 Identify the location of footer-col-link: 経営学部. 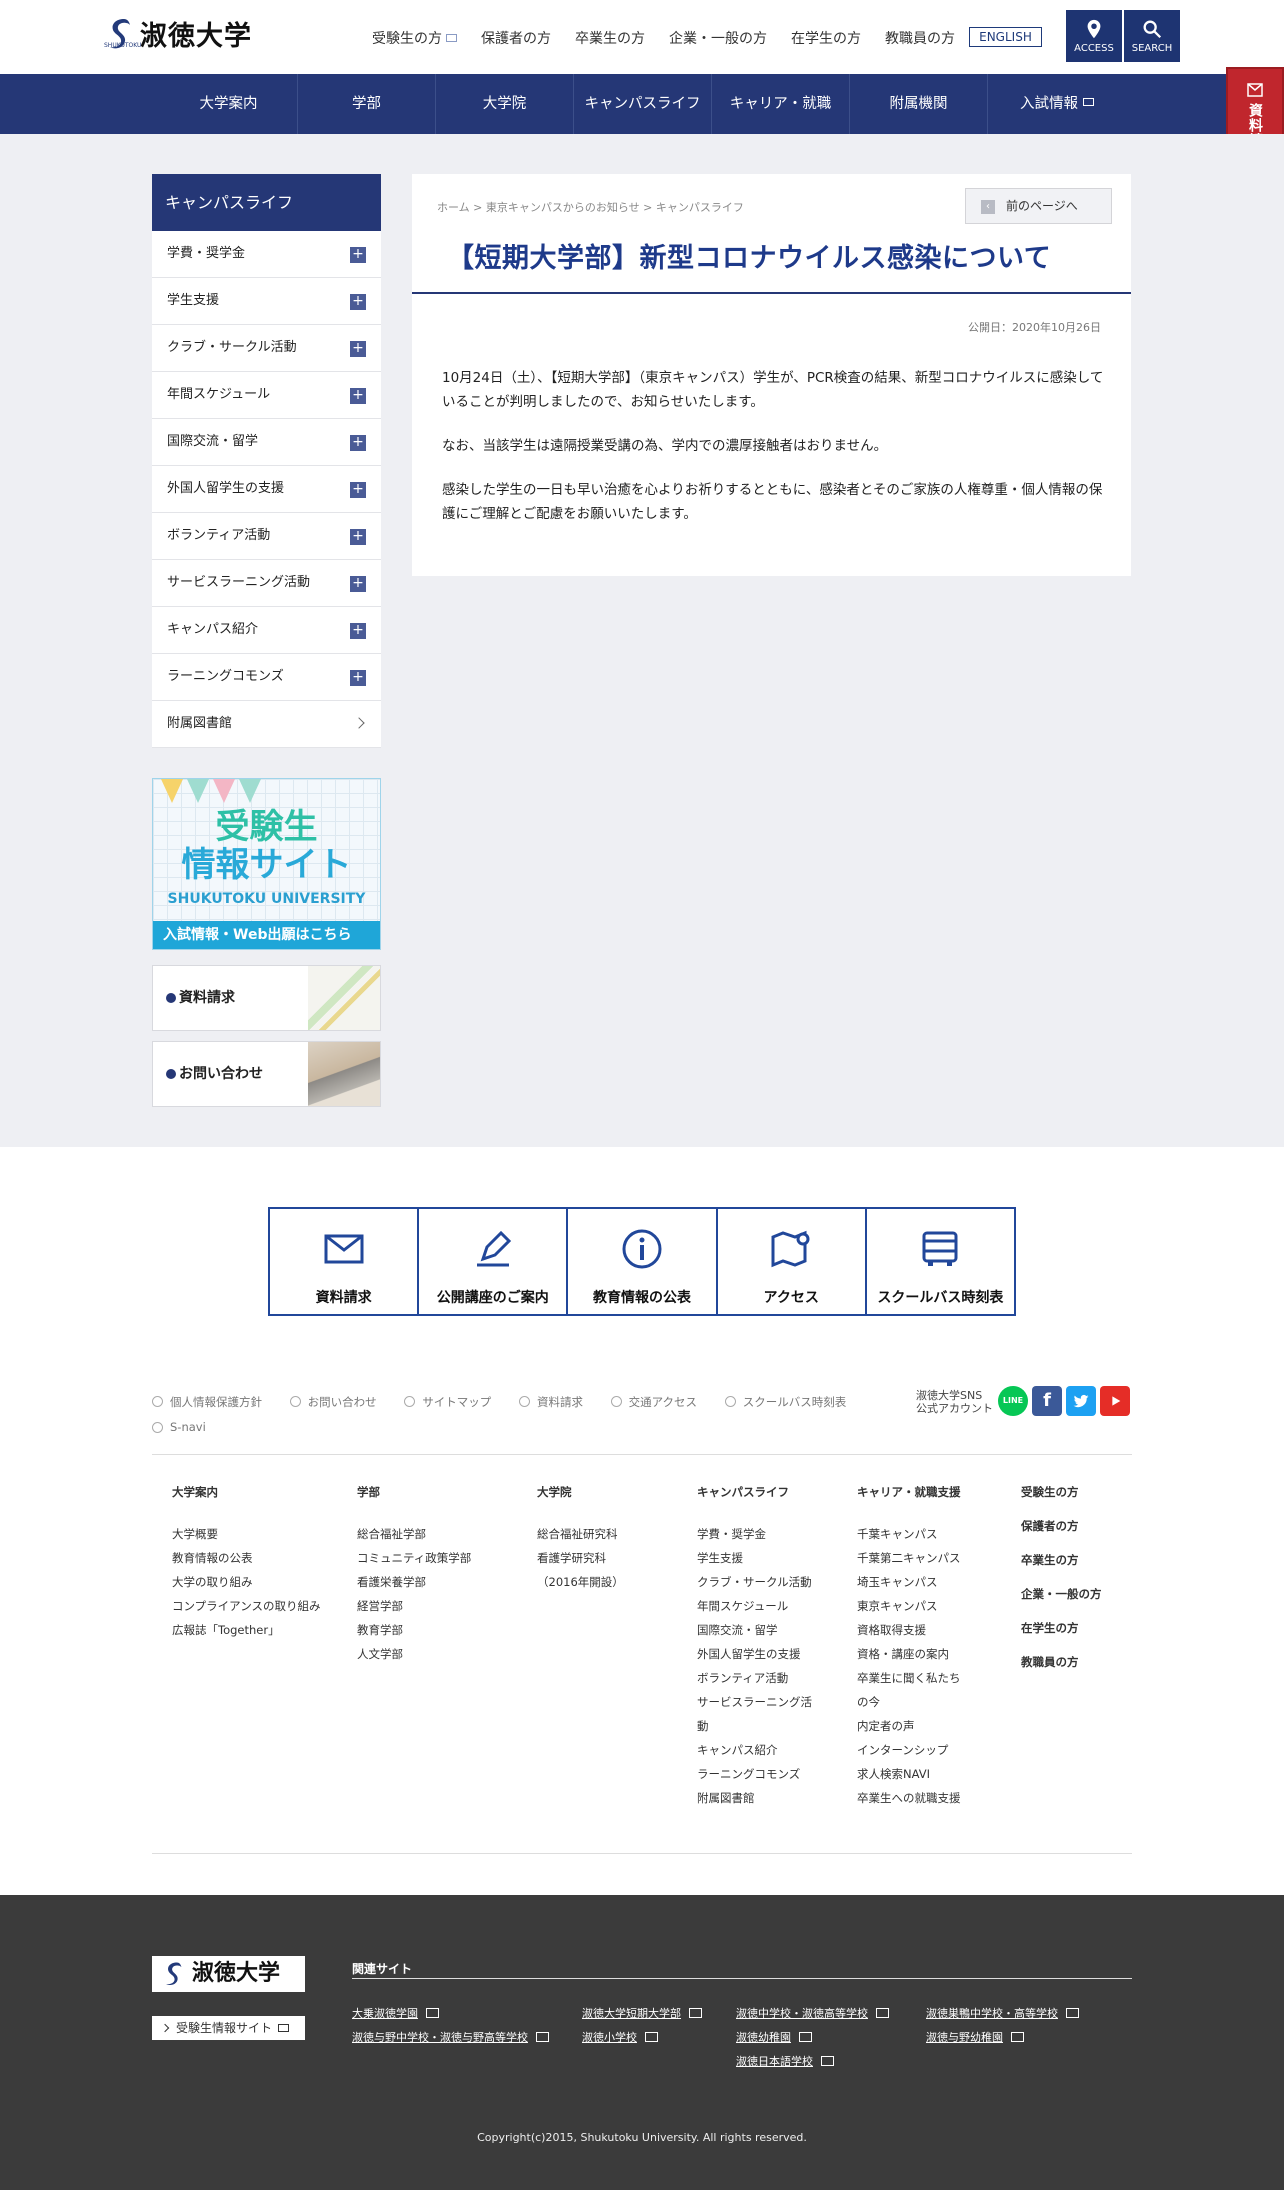
(414, 1606).